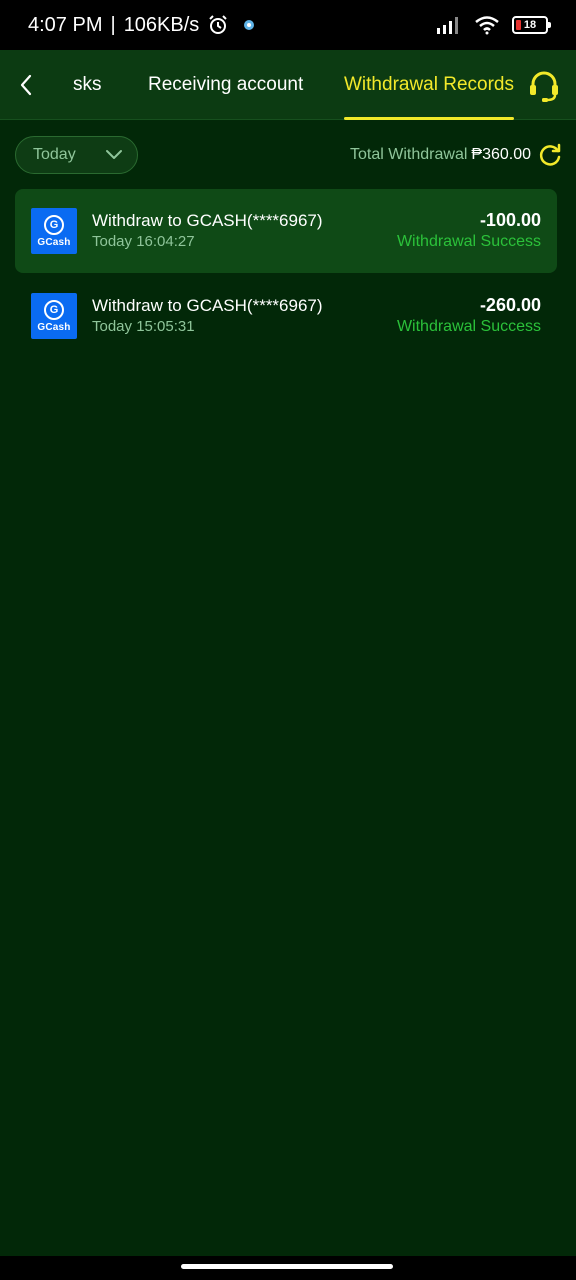 This screenshot has height=1280, width=576. What do you see at coordinates (510, 305) in the screenshot?
I see `record-amount: -260.00` at bounding box center [510, 305].